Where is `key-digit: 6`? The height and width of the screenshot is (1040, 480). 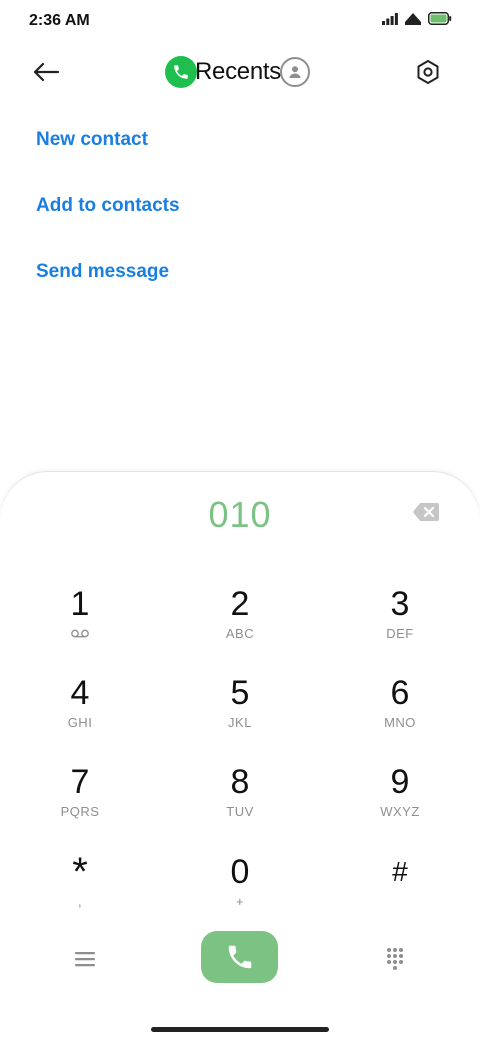 key-digit: 6 is located at coordinates (400, 693).